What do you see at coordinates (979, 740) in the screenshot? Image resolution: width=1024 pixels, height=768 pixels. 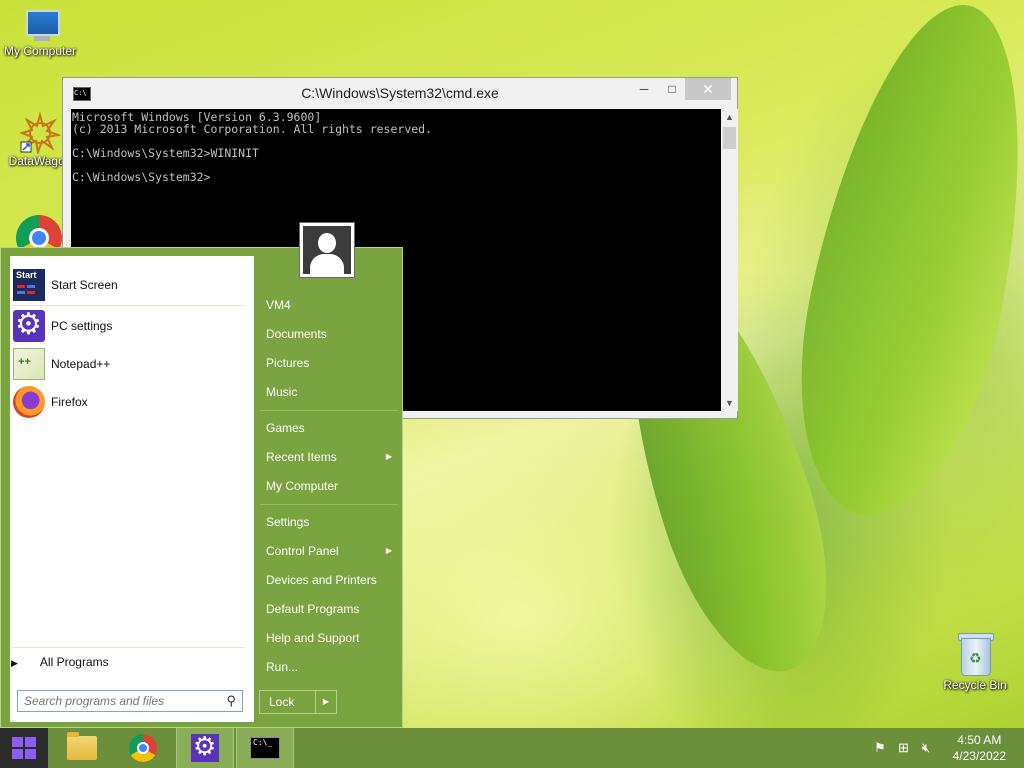 I see `clock-time: 4:50 AM` at bounding box center [979, 740].